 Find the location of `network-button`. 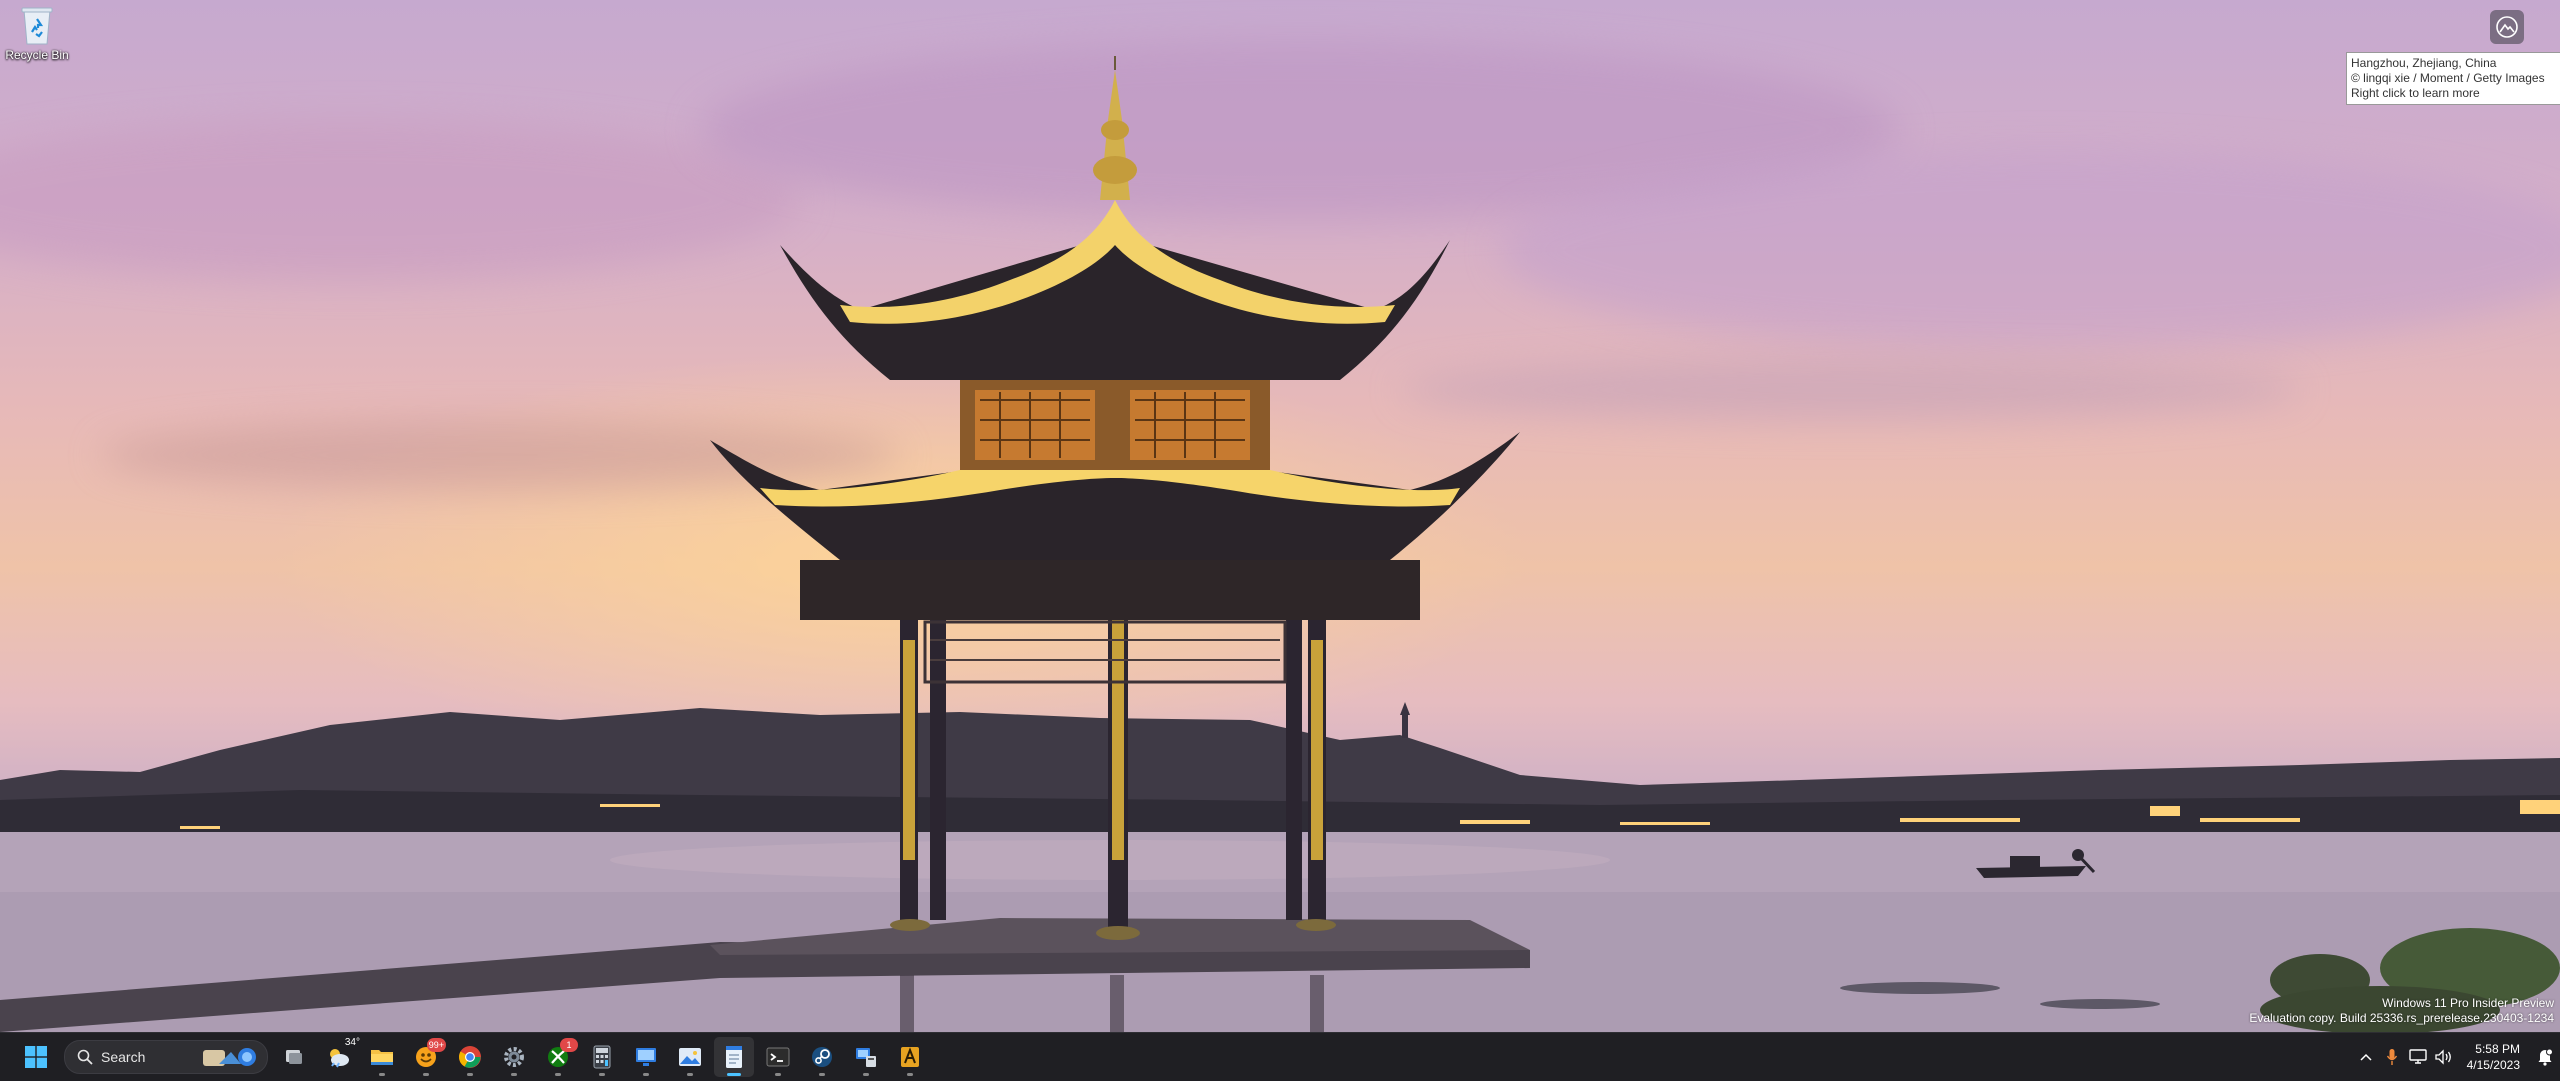

network-button is located at coordinates (2418, 1057).